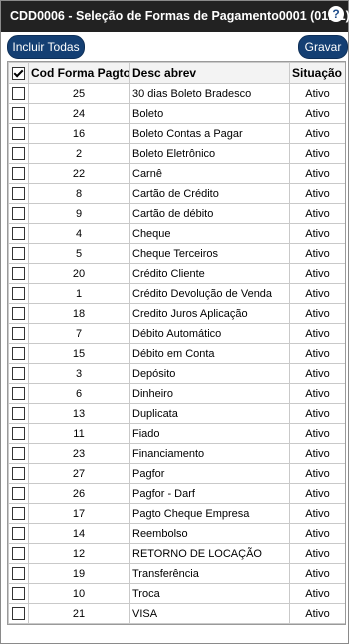  Describe the element at coordinates (176, 273) in the screenshot. I see `table-row: 20 Crédito Cliente Ativo` at that location.